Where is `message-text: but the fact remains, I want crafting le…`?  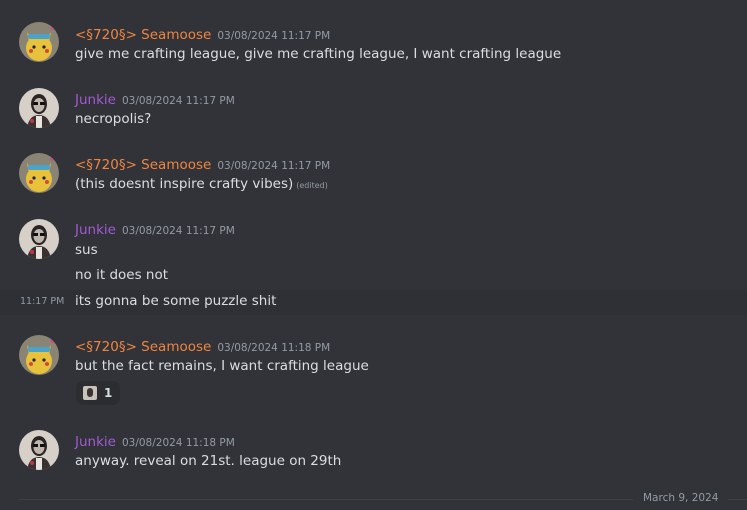
message-text: but the fact remains, I want crafting le… is located at coordinates (222, 366).